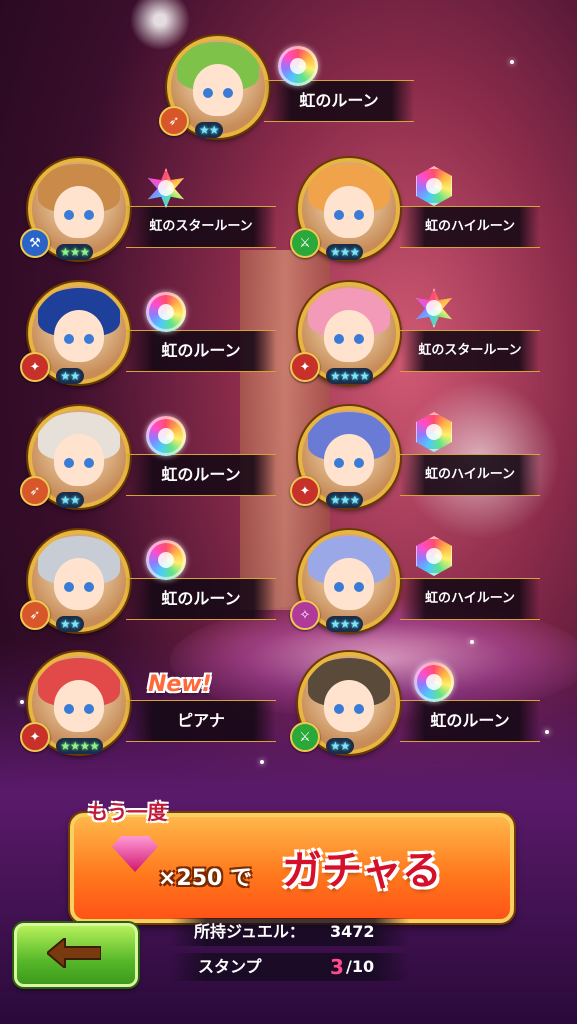 The image size is (577, 1024). What do you see at coordinates (305, 615) in the screenshot?
I see `wand-class-icon: ✧` at bounding box center [305, 615].